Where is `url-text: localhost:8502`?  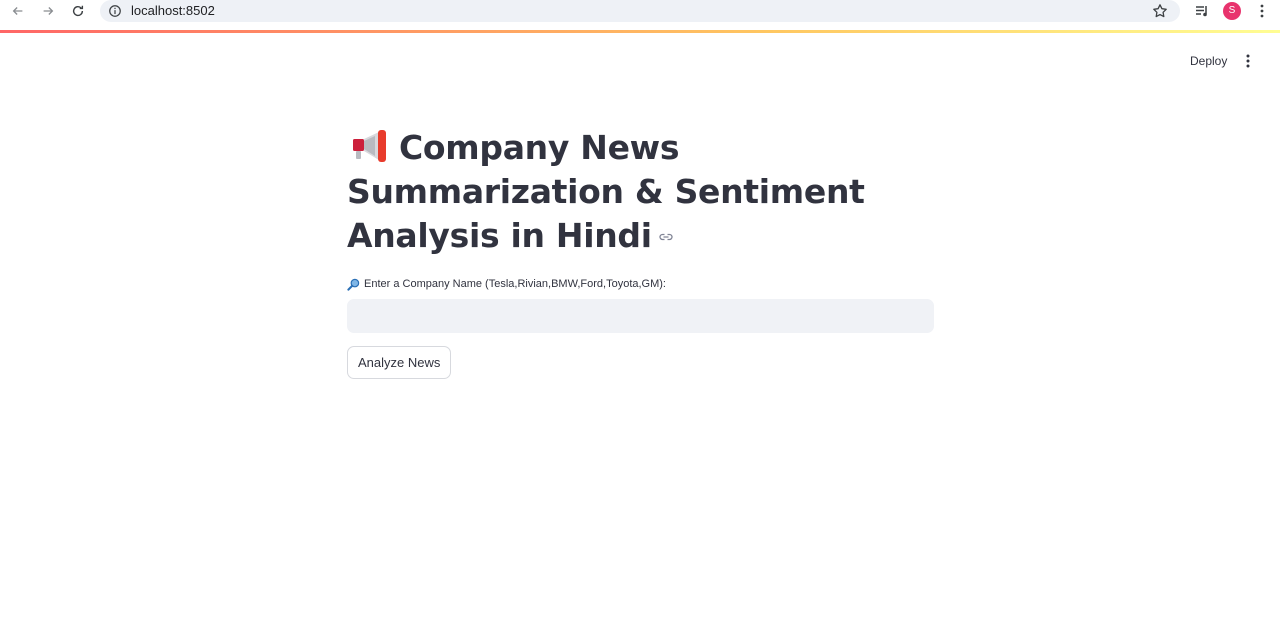 url-text: localhost:8502 is located at coordinates (173, 10).